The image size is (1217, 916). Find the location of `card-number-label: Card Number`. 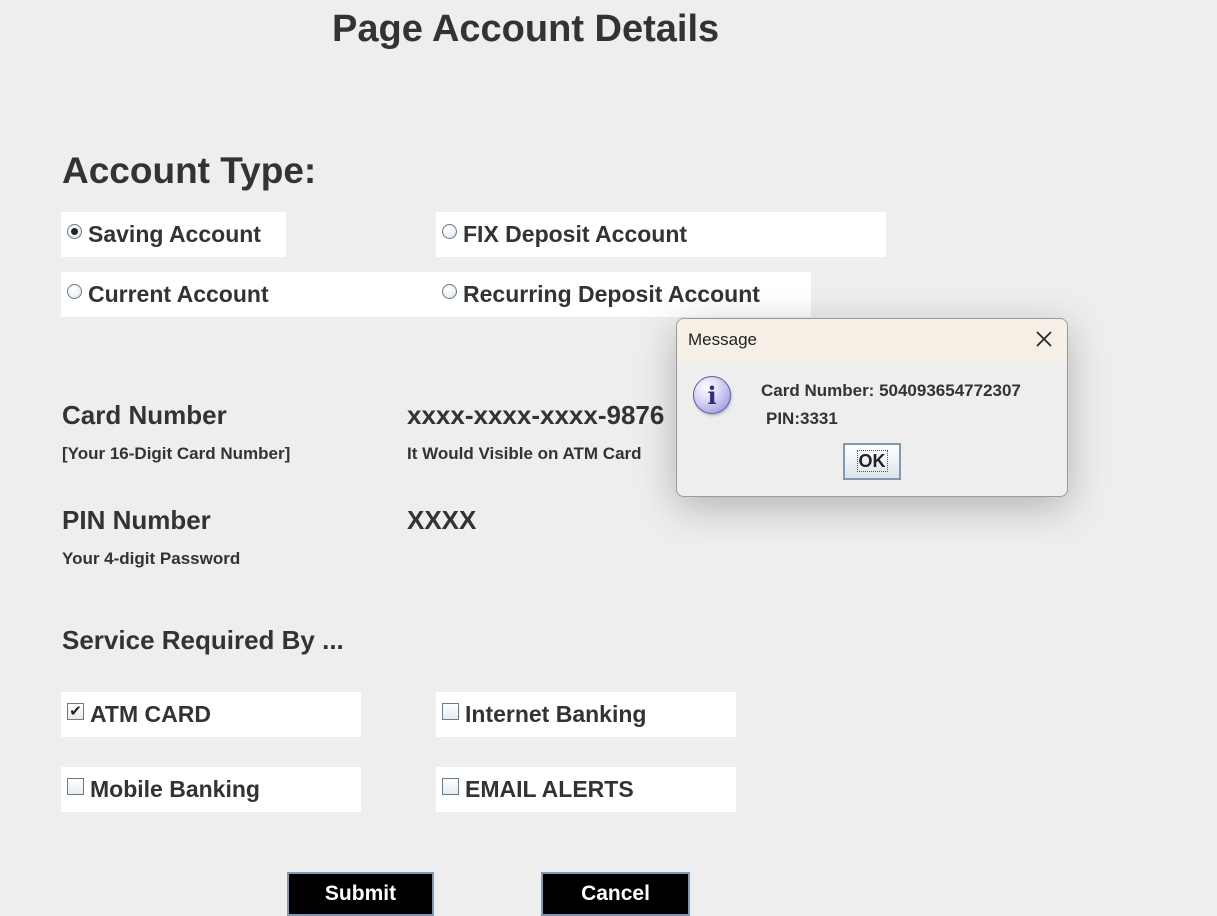

card-number-label: Card Number is located at coordinates (144, 415).